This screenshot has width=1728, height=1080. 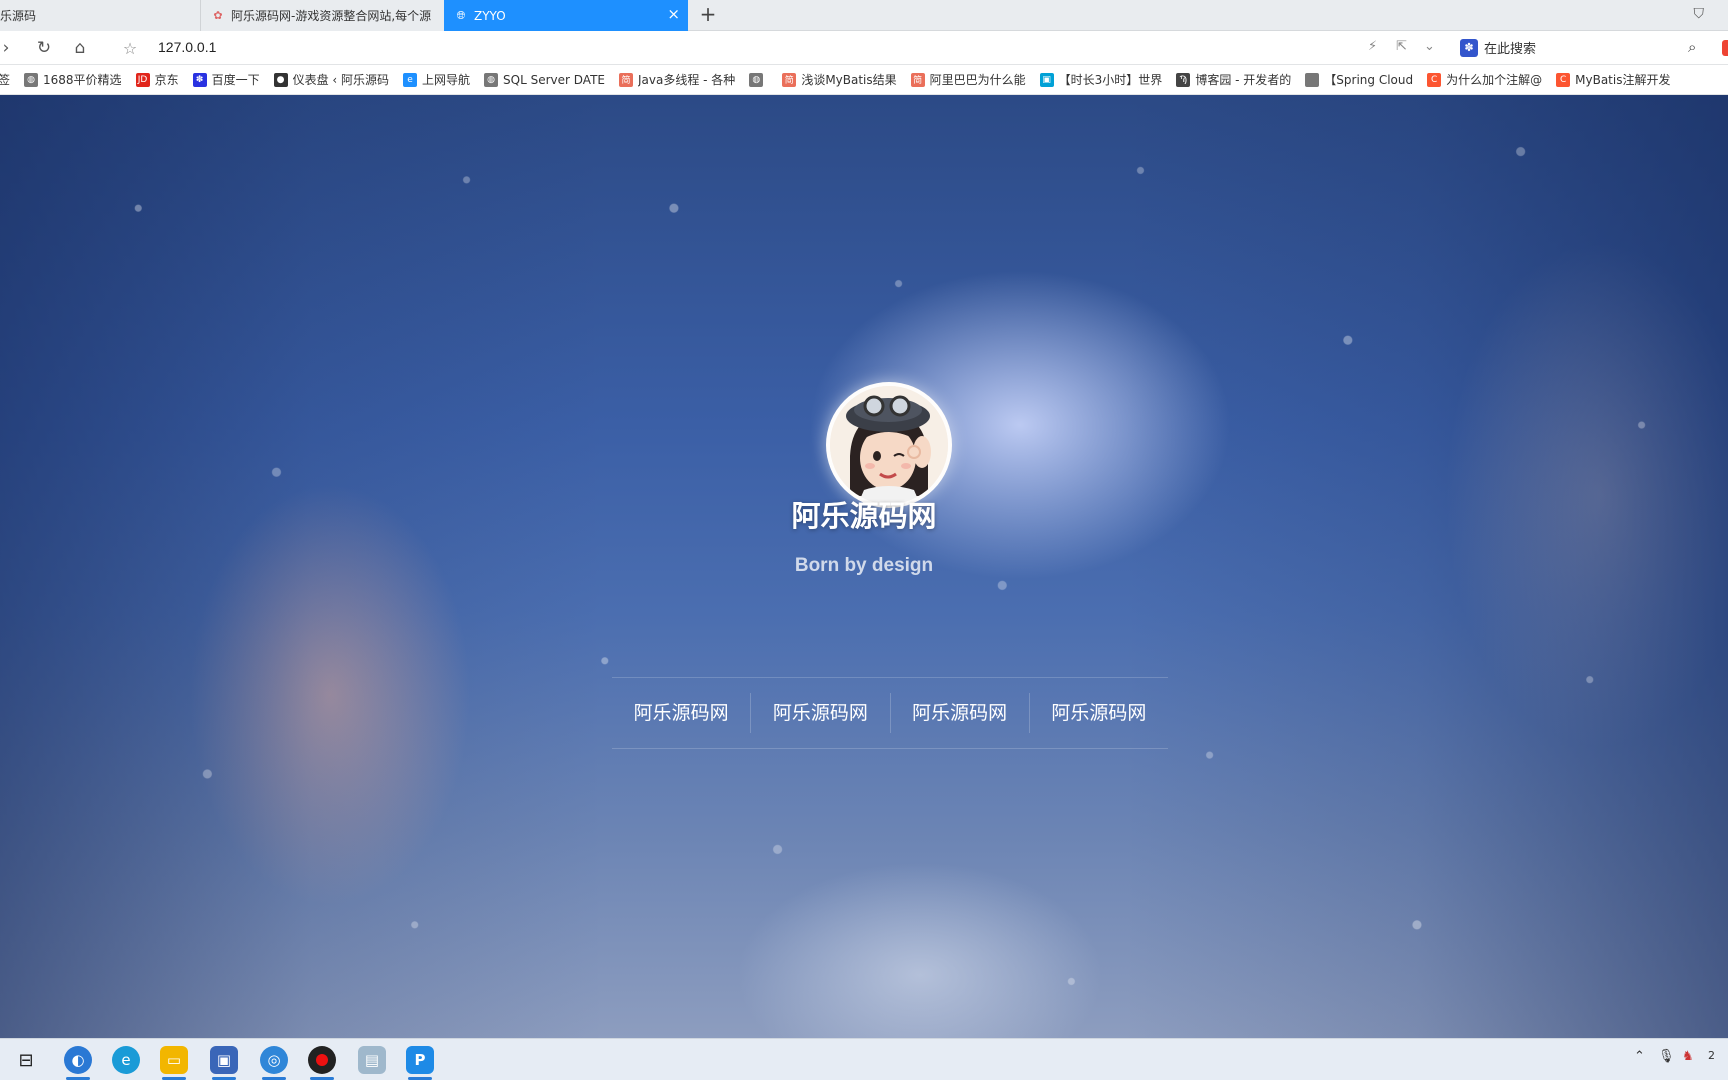 What do you see at coordinates (1372, 46) in the screenshot?
I see `lightning-icon: ⚡︎` at bounding box center [1372, 46].